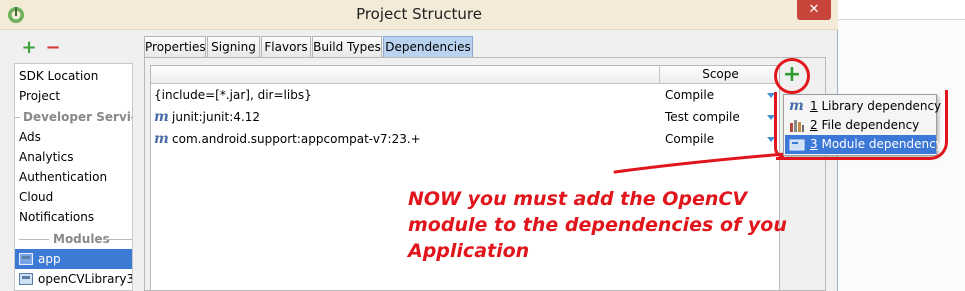  I want to click on sidebar-item-label: app, so click(49, 259).